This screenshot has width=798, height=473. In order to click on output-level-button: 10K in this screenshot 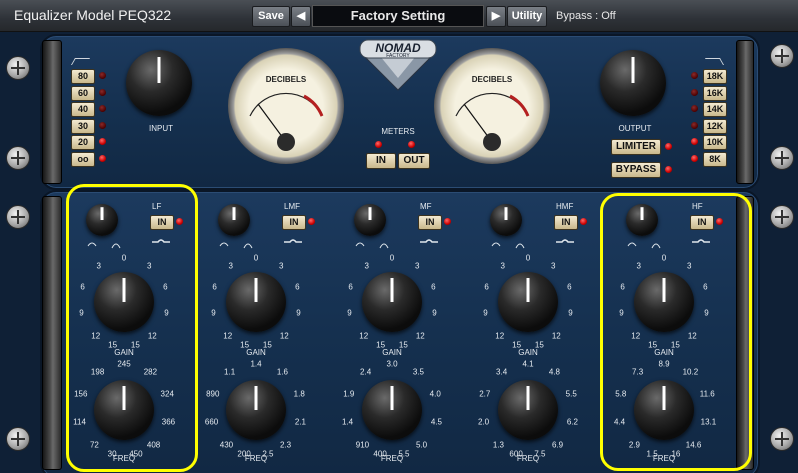, I will do `click(715, 142)`.